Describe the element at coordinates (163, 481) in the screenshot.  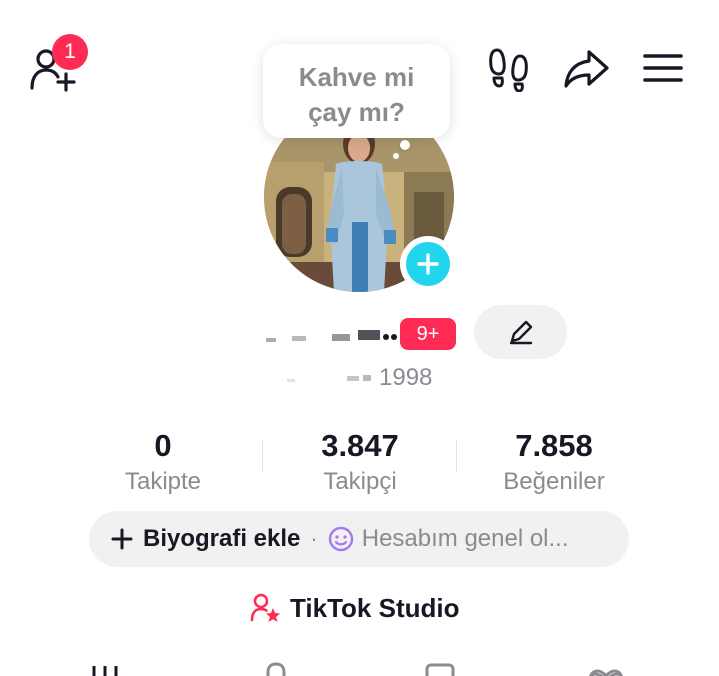
I see `following-label: Takipte` at that location.